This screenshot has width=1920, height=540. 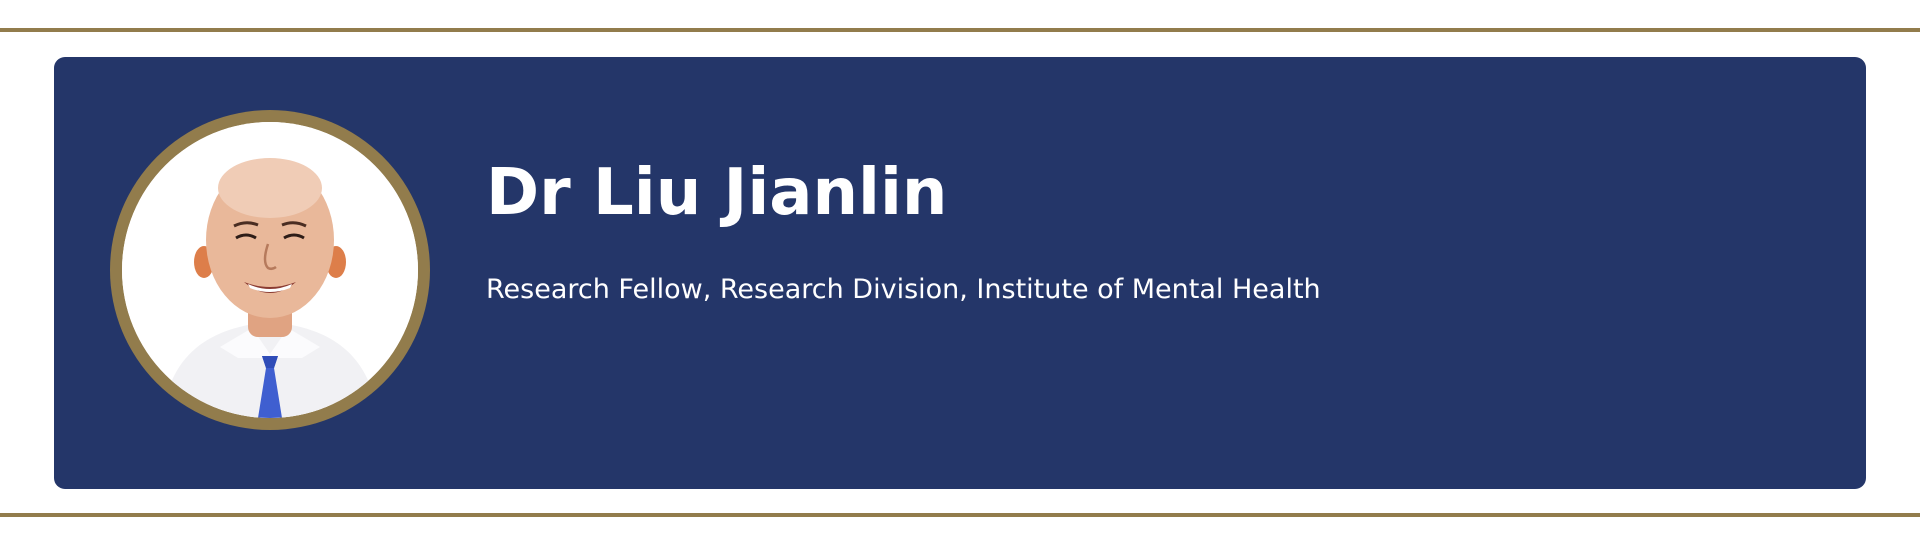 I want to click on avatar, so click(x=270, y=270).